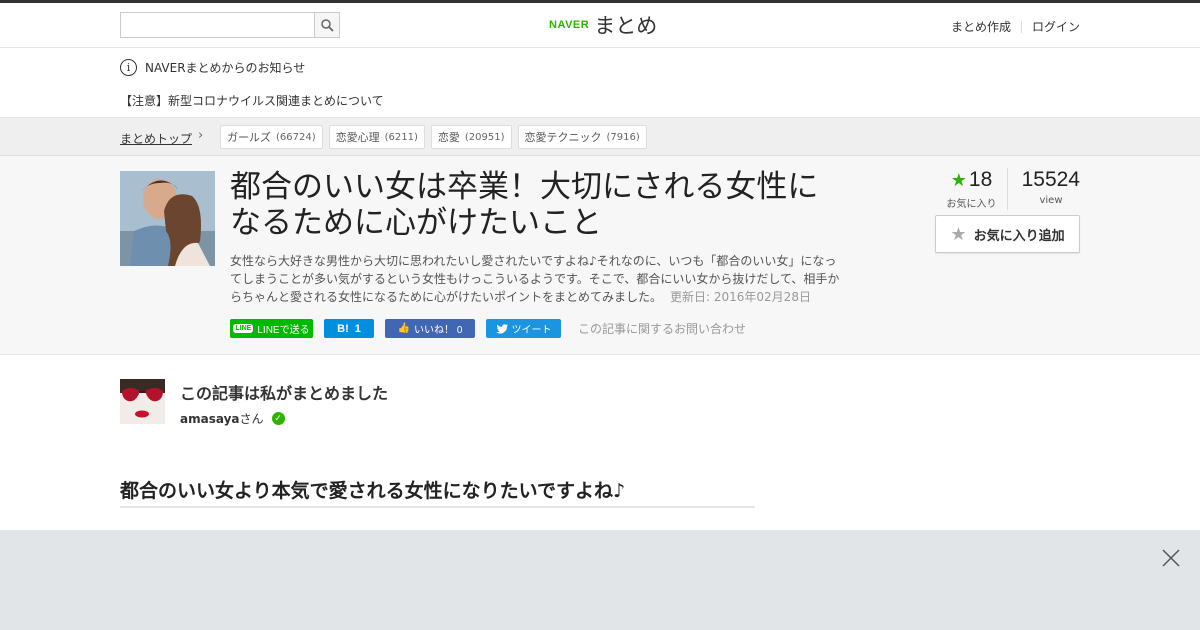  Describe the element at coordinates (1051, 200) in the screenshot. I see `views-label: view` at that location.